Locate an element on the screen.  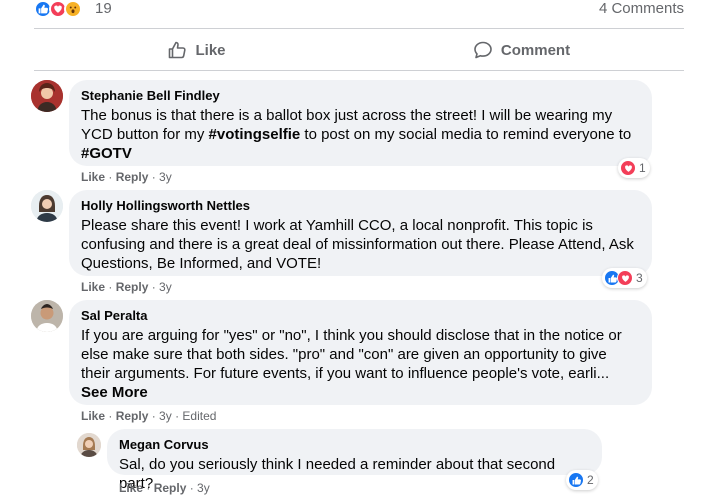
wow-reaction-icon is located at coordinates (73, 9).